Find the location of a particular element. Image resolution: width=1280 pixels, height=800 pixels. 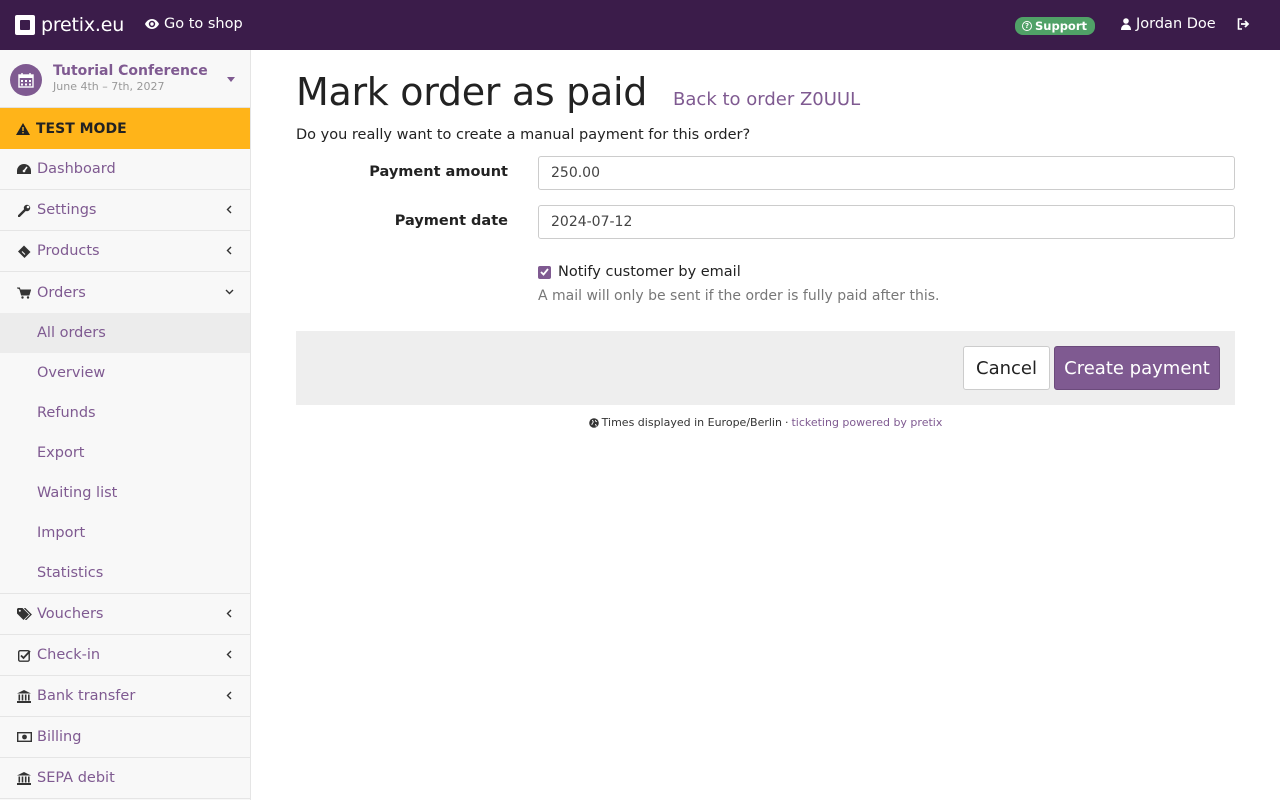

chevron-down-icon is located at coordinates (229, 292).